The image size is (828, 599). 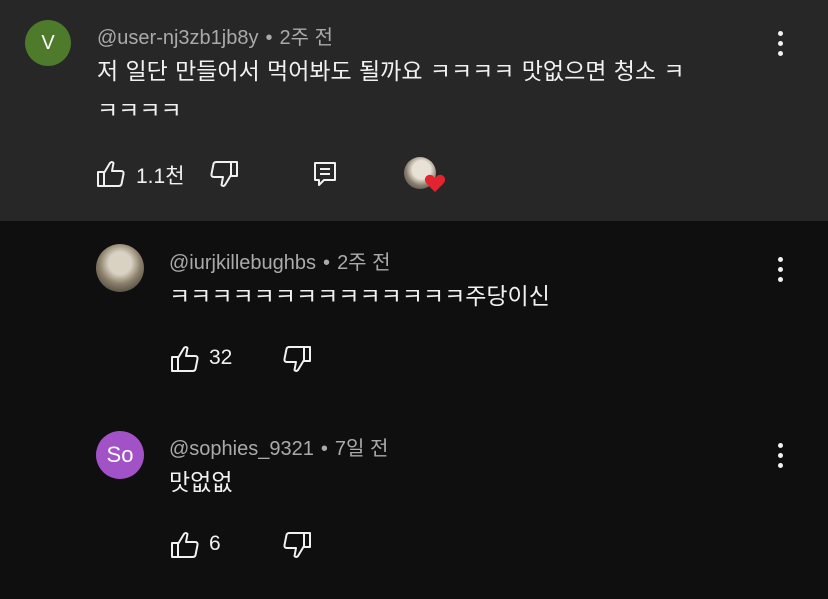 What do you see at coordinates (325, 174) in the screenshot?
I see `reply-icon` at bounding box center [325, 174].